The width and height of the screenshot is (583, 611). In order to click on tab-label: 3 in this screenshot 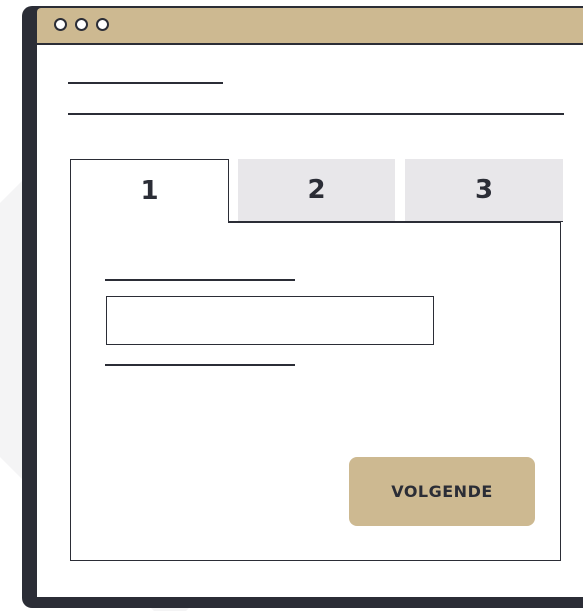, I will do `click(484, 190)`.